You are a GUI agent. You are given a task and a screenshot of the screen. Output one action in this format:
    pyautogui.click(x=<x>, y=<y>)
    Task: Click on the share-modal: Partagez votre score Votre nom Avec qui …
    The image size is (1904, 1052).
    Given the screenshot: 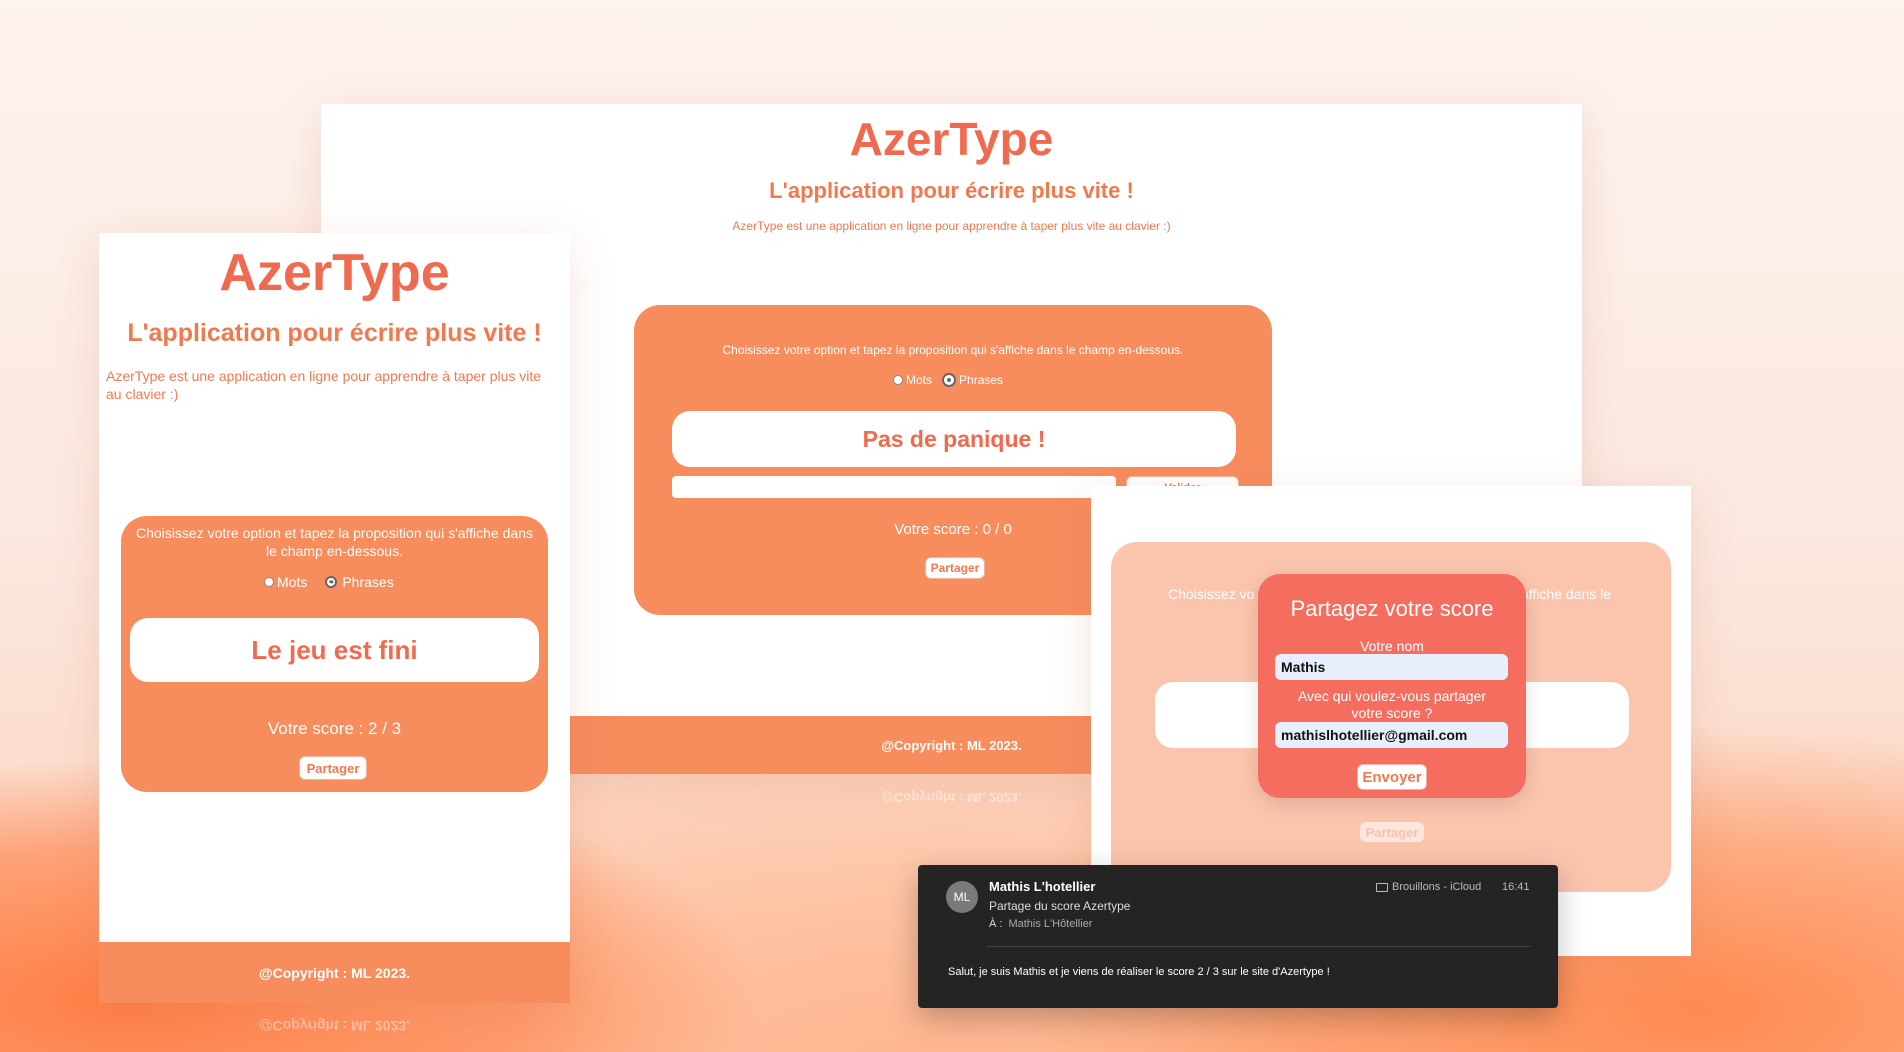 What is the action you would take?
    pyautogui.click(x=1392, y=686)
    